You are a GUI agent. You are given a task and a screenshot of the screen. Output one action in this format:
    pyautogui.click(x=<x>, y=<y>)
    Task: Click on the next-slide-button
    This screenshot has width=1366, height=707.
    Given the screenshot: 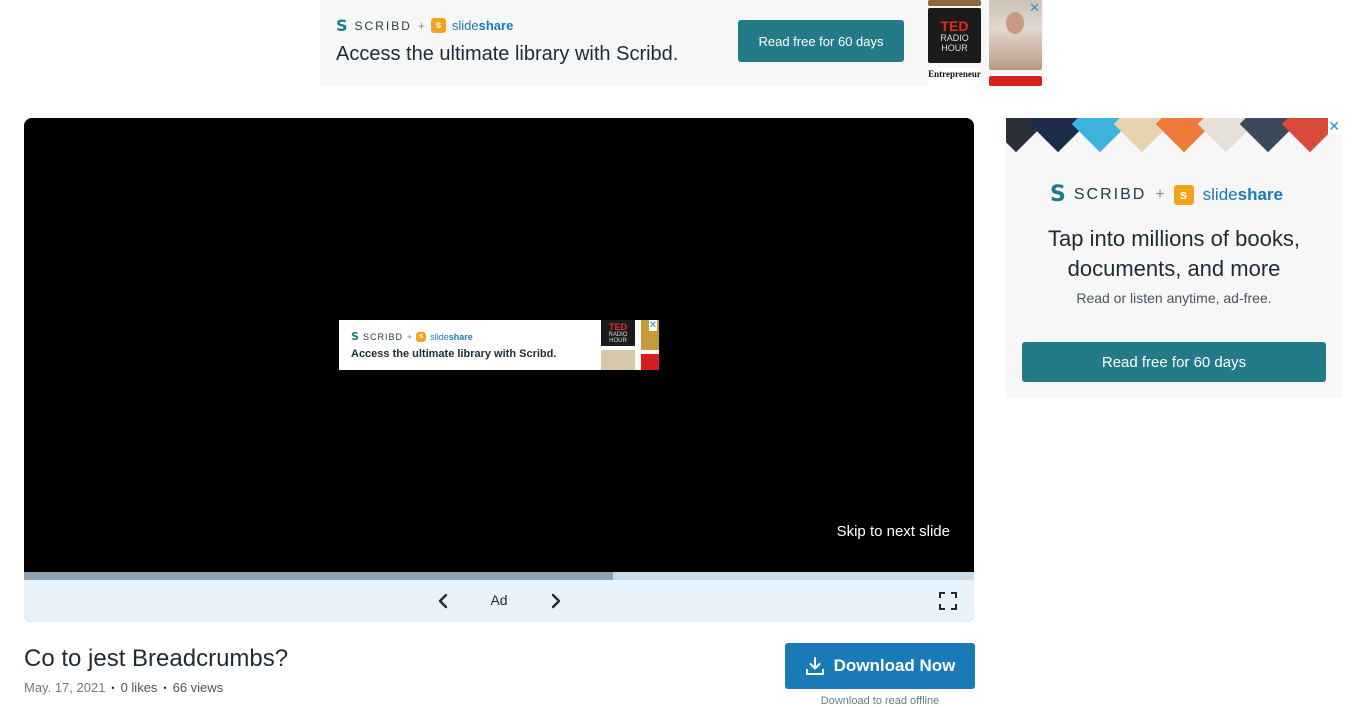 What is the action you would take?
    pyautogui.click(x=556, y=601)
    